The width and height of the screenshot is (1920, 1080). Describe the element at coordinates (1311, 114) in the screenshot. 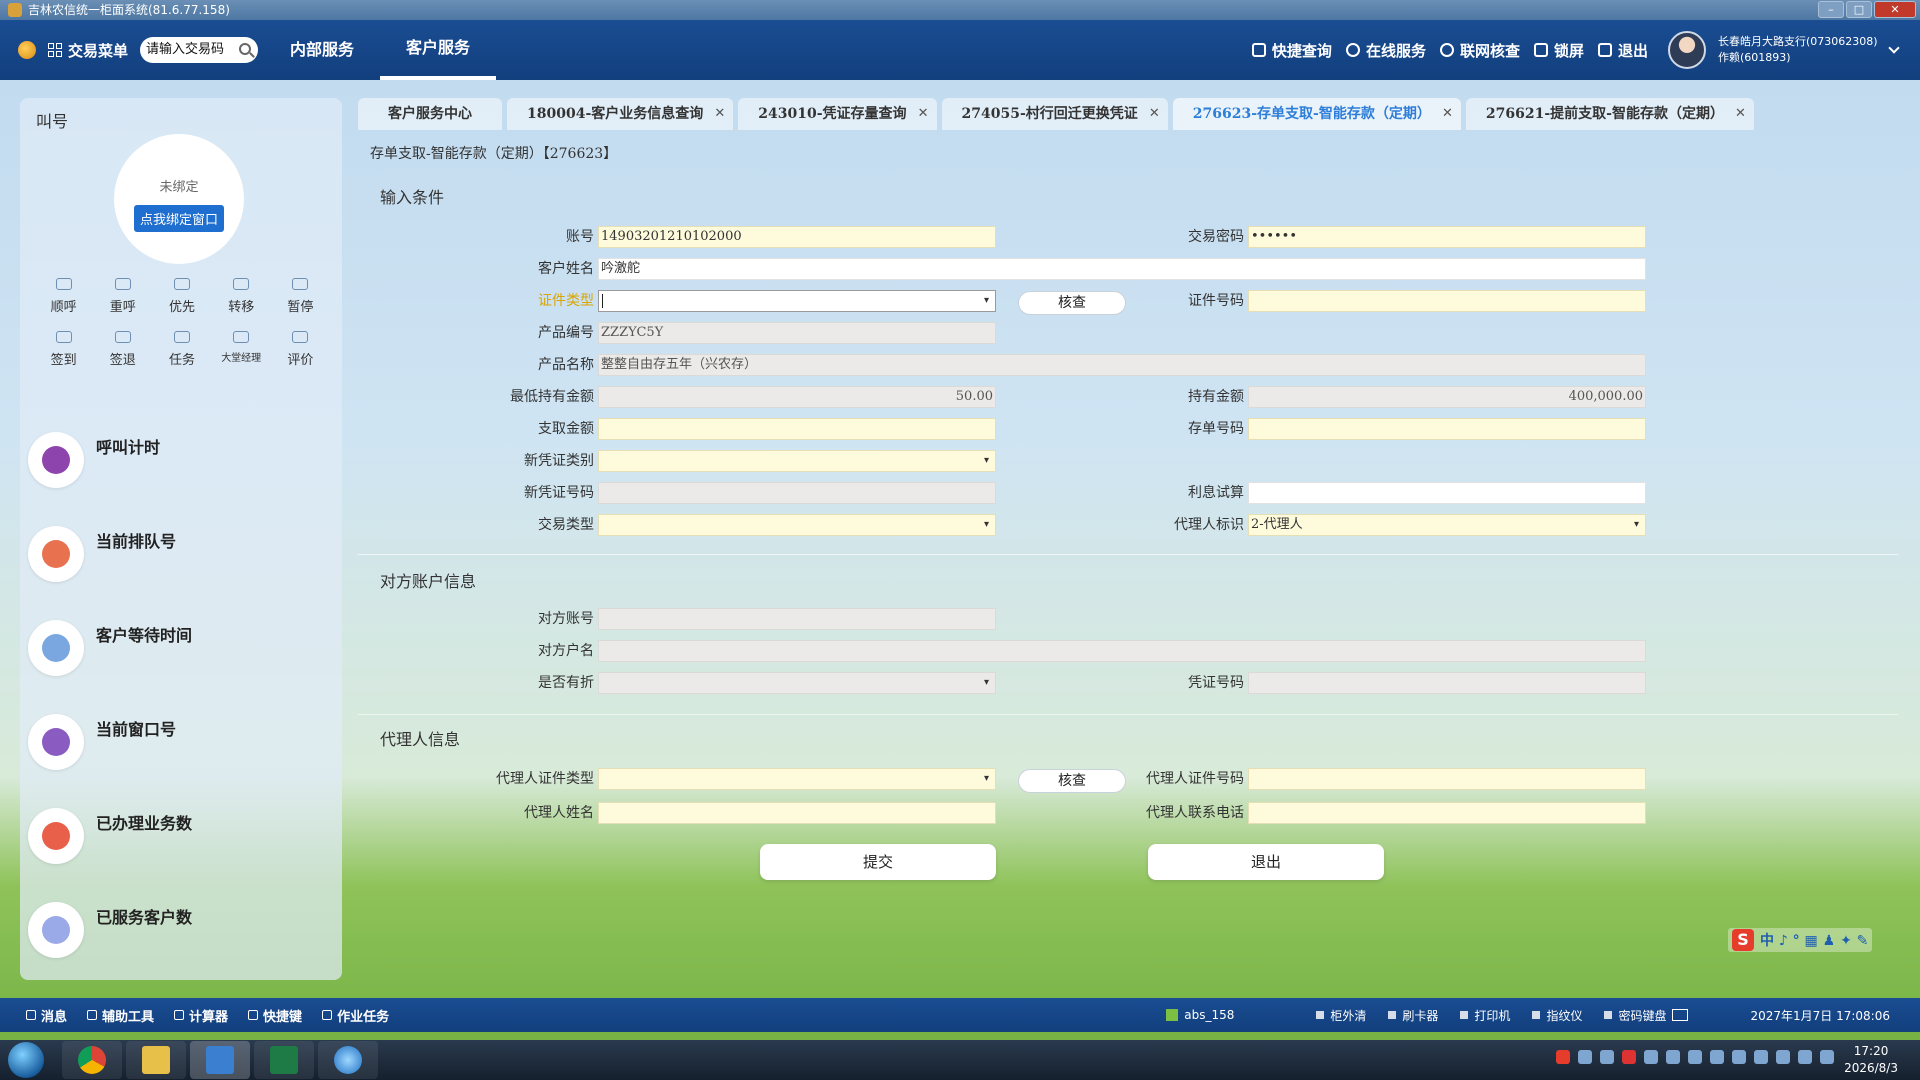

I see `tab-label: 276623-存单支取-智能存款（定期）` at that location.